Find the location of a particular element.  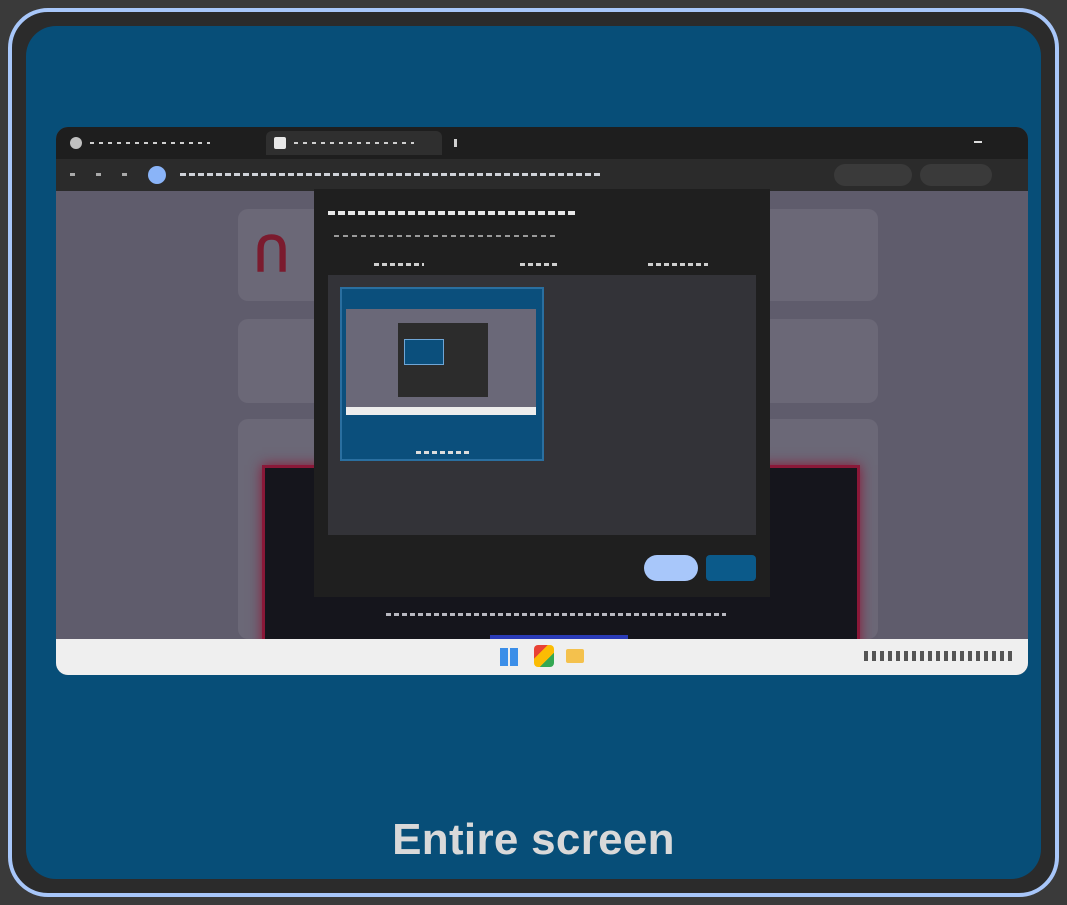

preview-mini-screen is located at coordinates (441, 362).